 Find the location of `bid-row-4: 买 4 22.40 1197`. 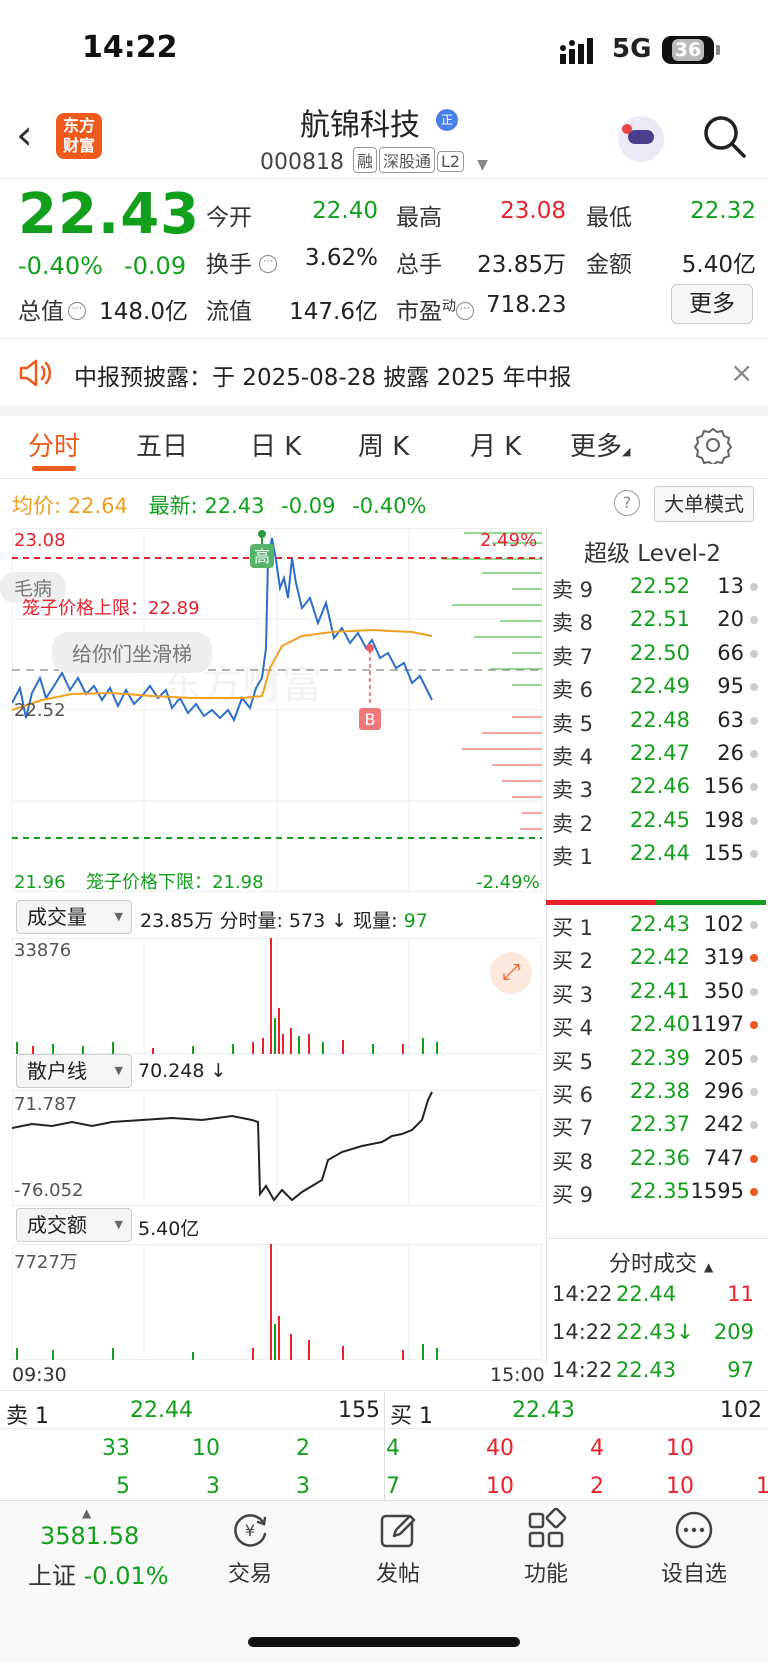

bid-row-4: 买 4 22.40 1197 is located at coordinates (656, 1025).